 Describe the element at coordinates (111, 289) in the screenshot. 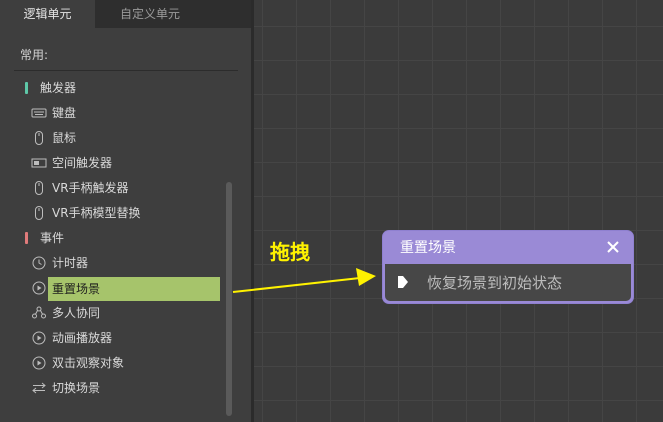

I see `list-item-reset-scene: 重置场景` at that location.